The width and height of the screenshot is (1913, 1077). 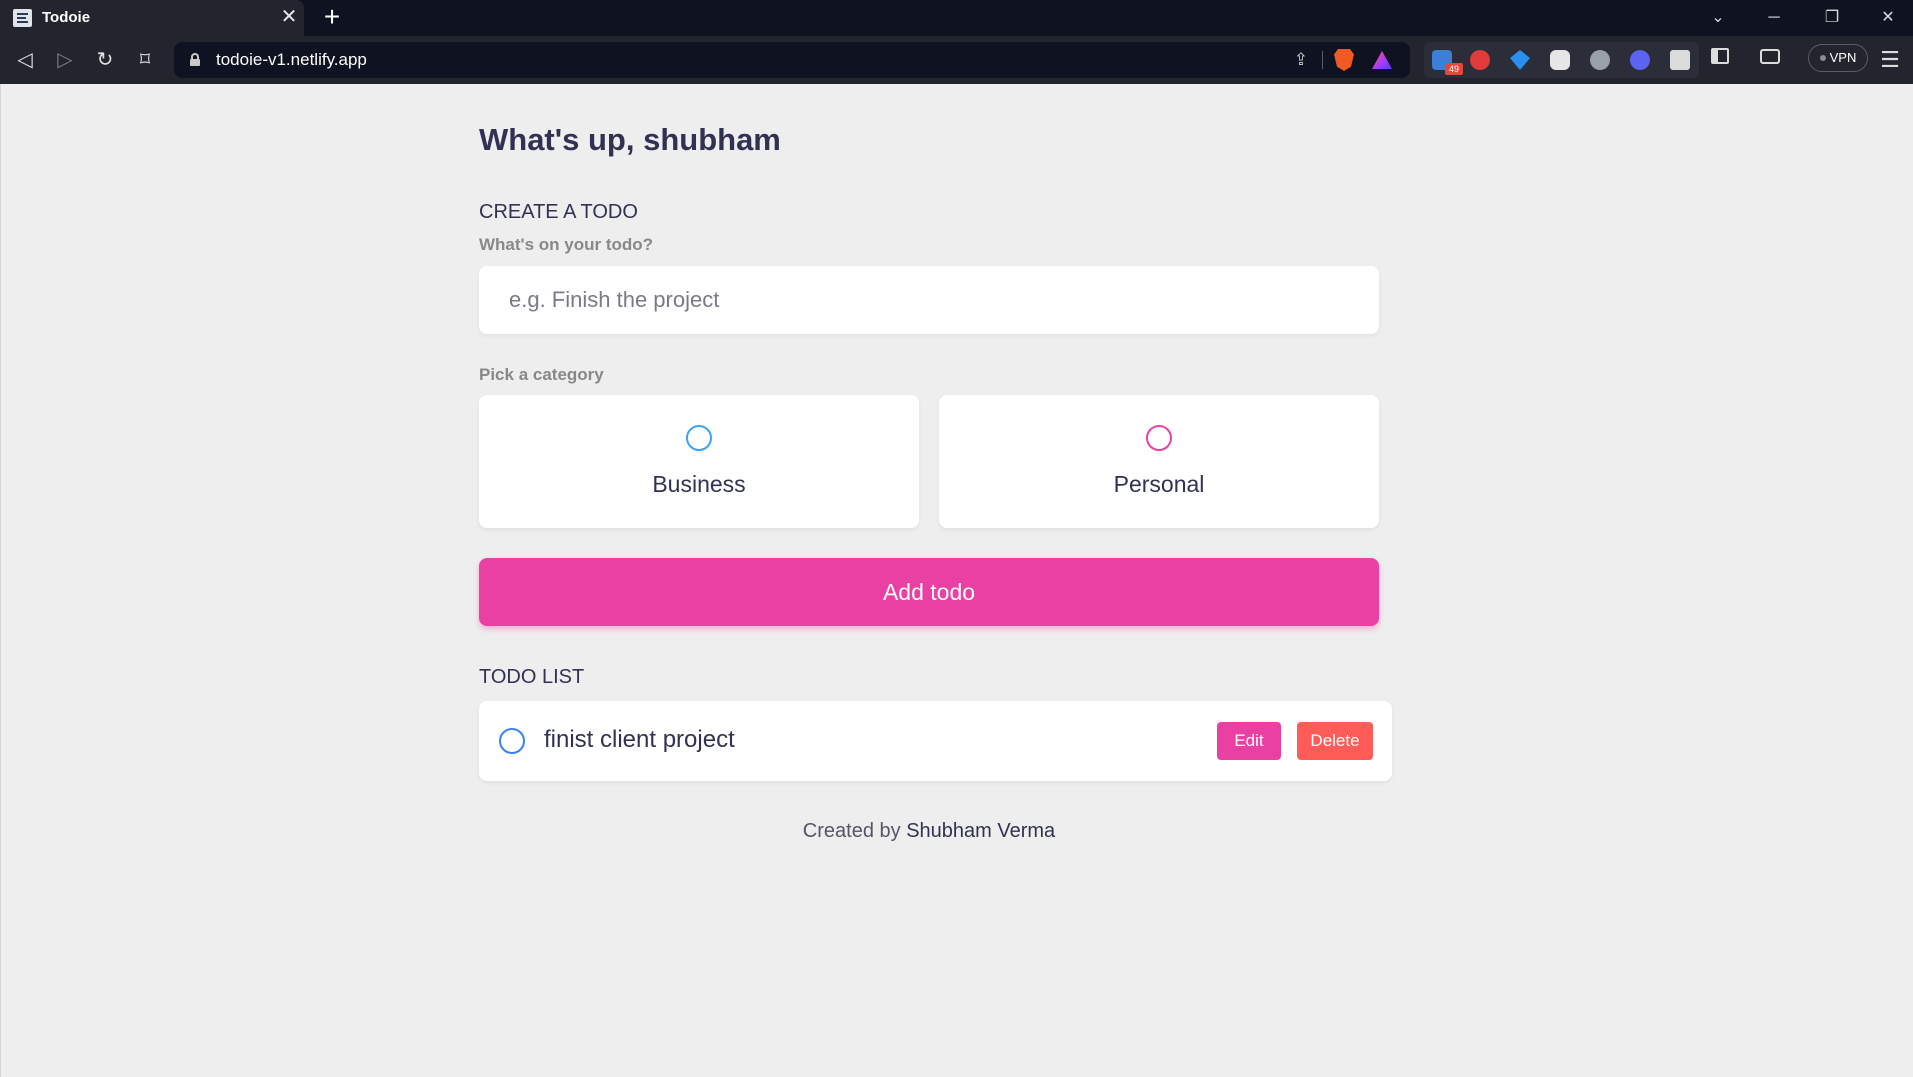 I want to click on footer: Created by Shubham Verma, so click(x=929, y=831).